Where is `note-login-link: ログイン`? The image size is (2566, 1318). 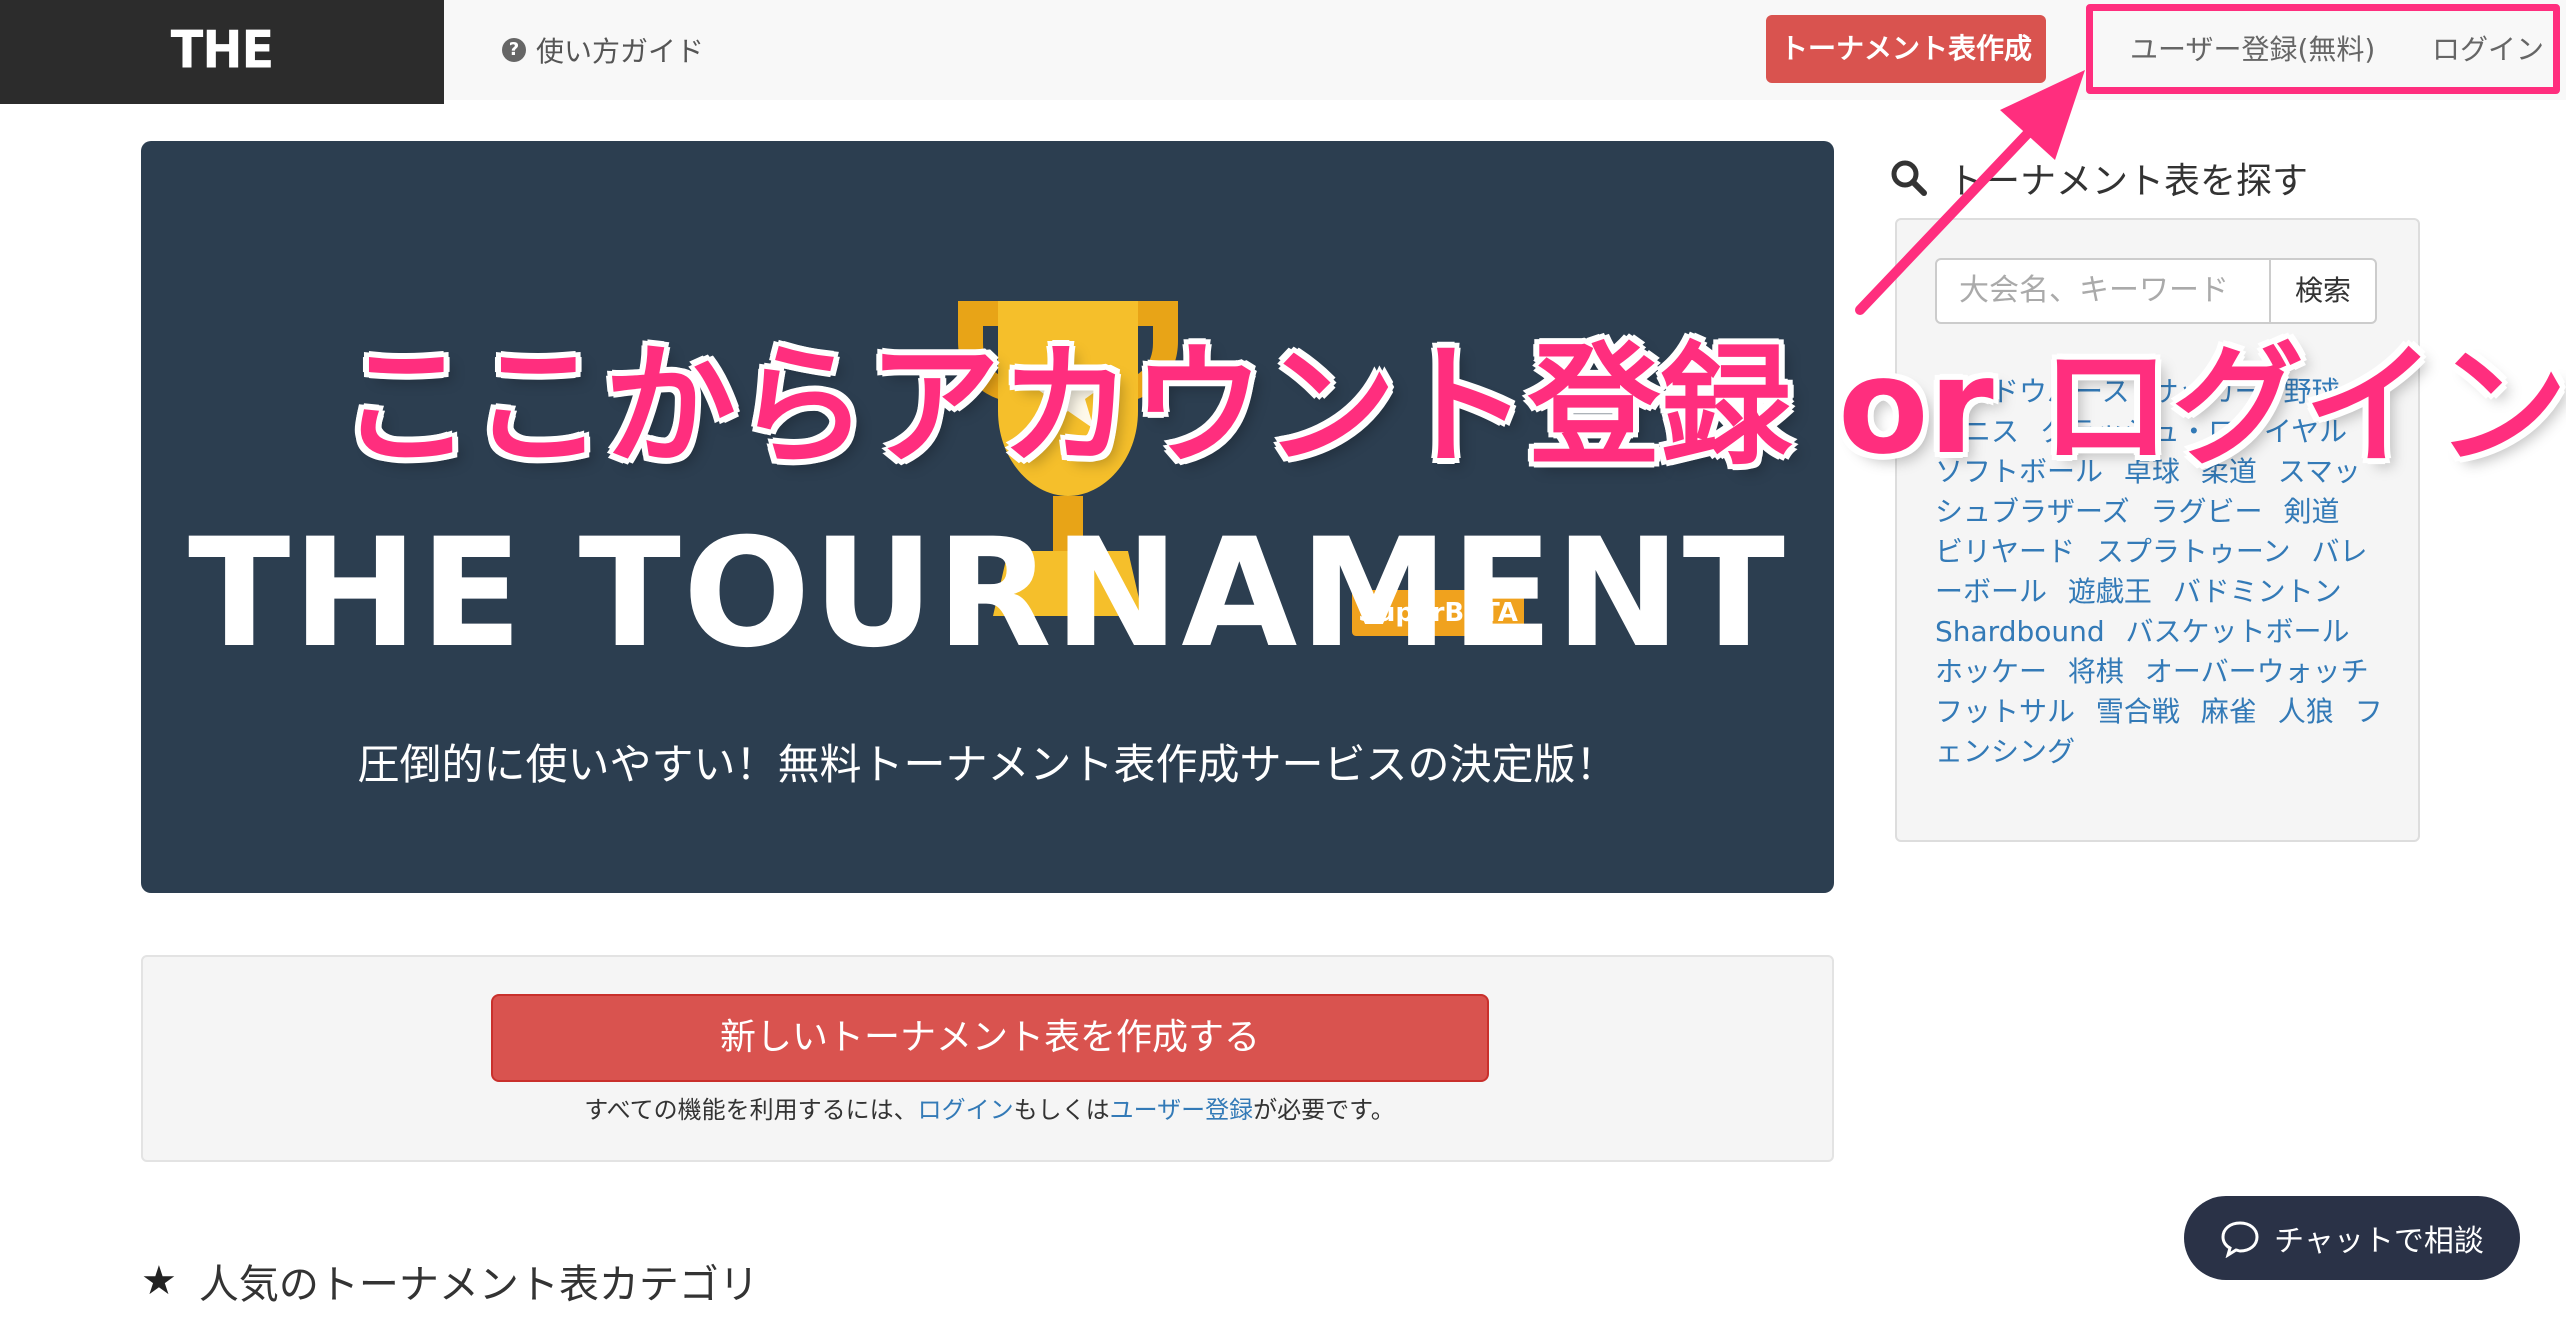 note-login-link: ログイン is located at coordinates (966, 1110).